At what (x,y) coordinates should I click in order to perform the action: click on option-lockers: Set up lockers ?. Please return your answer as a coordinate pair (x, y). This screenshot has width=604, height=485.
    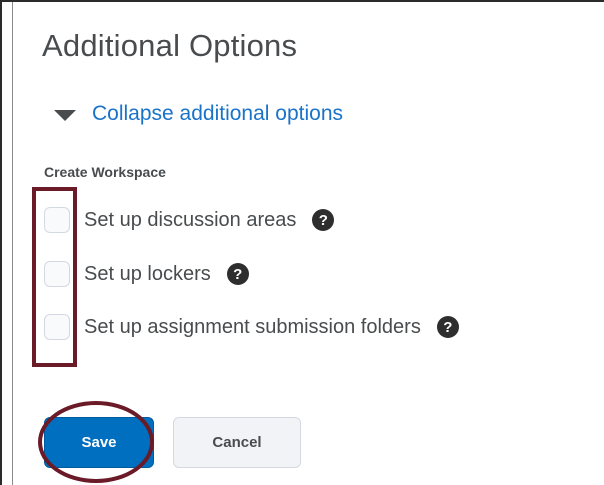
    Looking at the image, I should click on (146, 274).